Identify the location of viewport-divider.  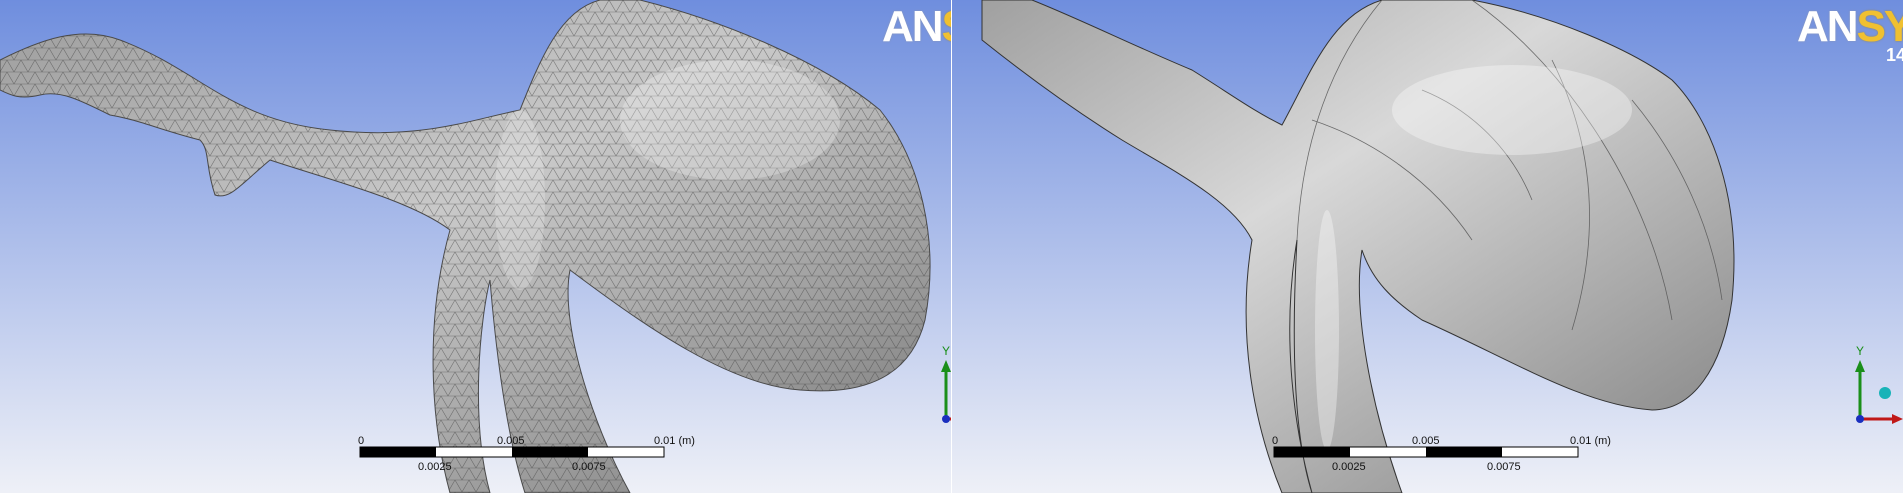
(951, 246).